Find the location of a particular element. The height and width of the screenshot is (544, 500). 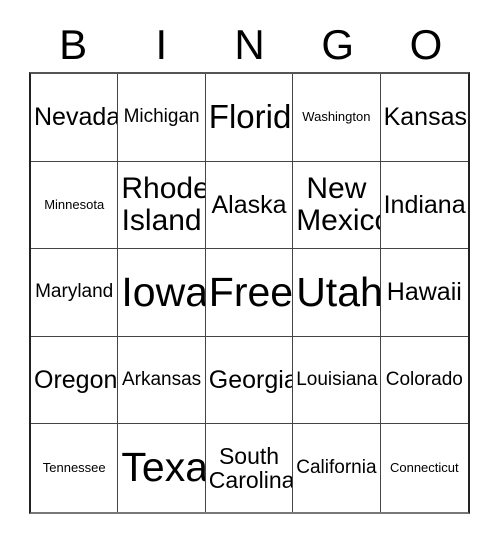

bingo-cell-label: Connecticut is located at coordinates (424, 468).